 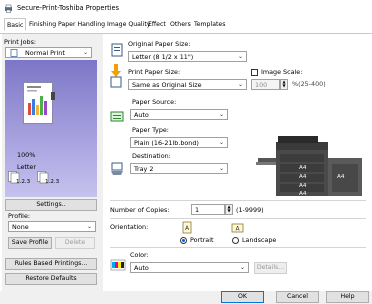 I want to click on tray-label-5: A4, so click(x=341, y=177).